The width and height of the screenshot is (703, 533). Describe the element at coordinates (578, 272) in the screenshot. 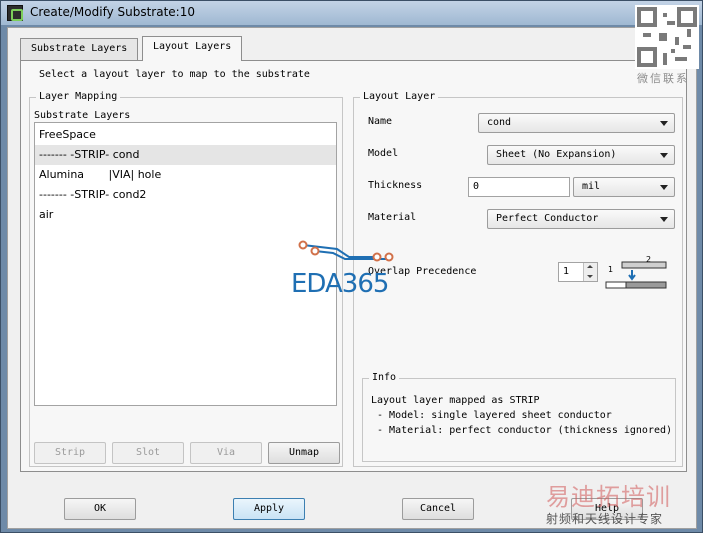

I see `overlap-precedence-spinner: 1` at that location.